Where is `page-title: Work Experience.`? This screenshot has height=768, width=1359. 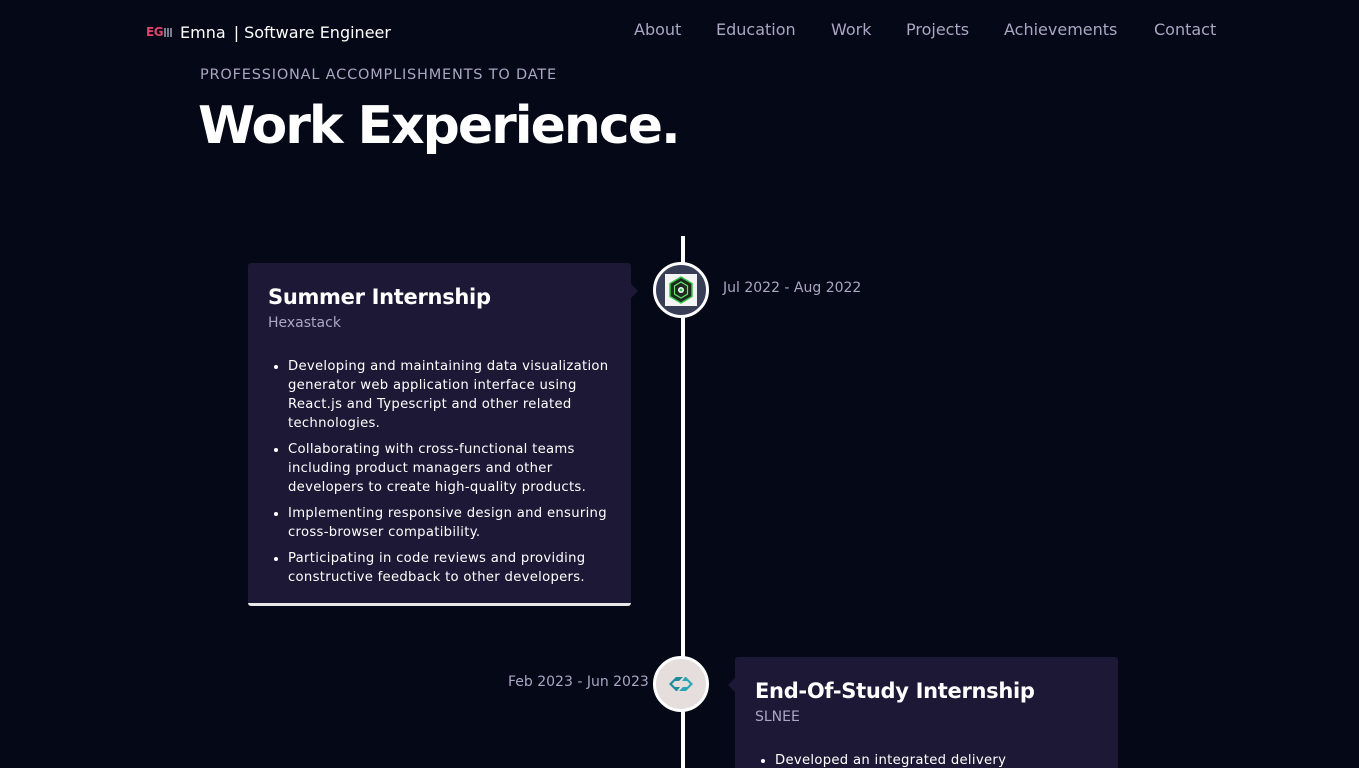 page-title: Work Experience. is located at coordinates (439, 126).